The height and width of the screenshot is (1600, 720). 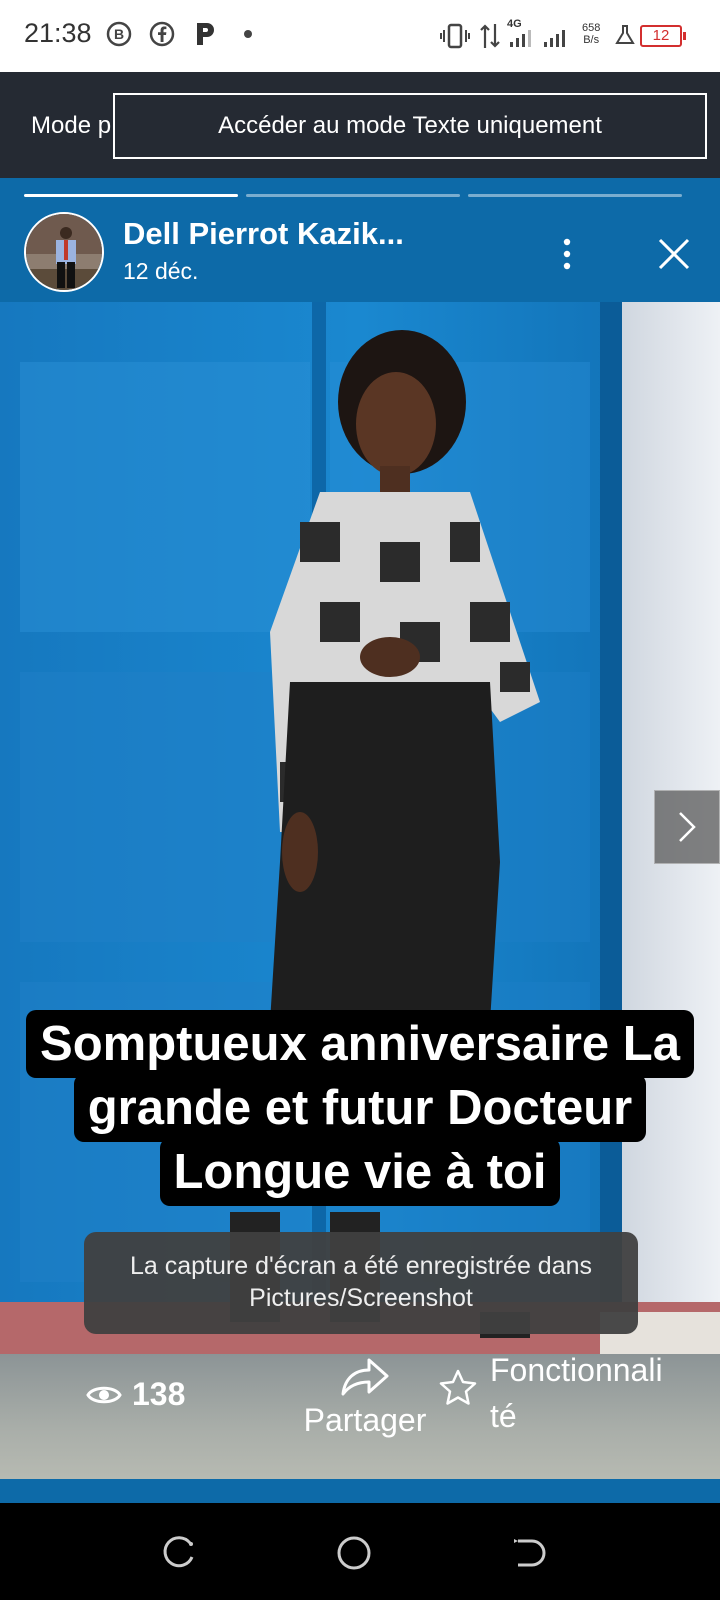 What do you see at coordinates (71, 125) in the screenshot?
I see `mode-label: Mode p` at bounding box center [71, 125].